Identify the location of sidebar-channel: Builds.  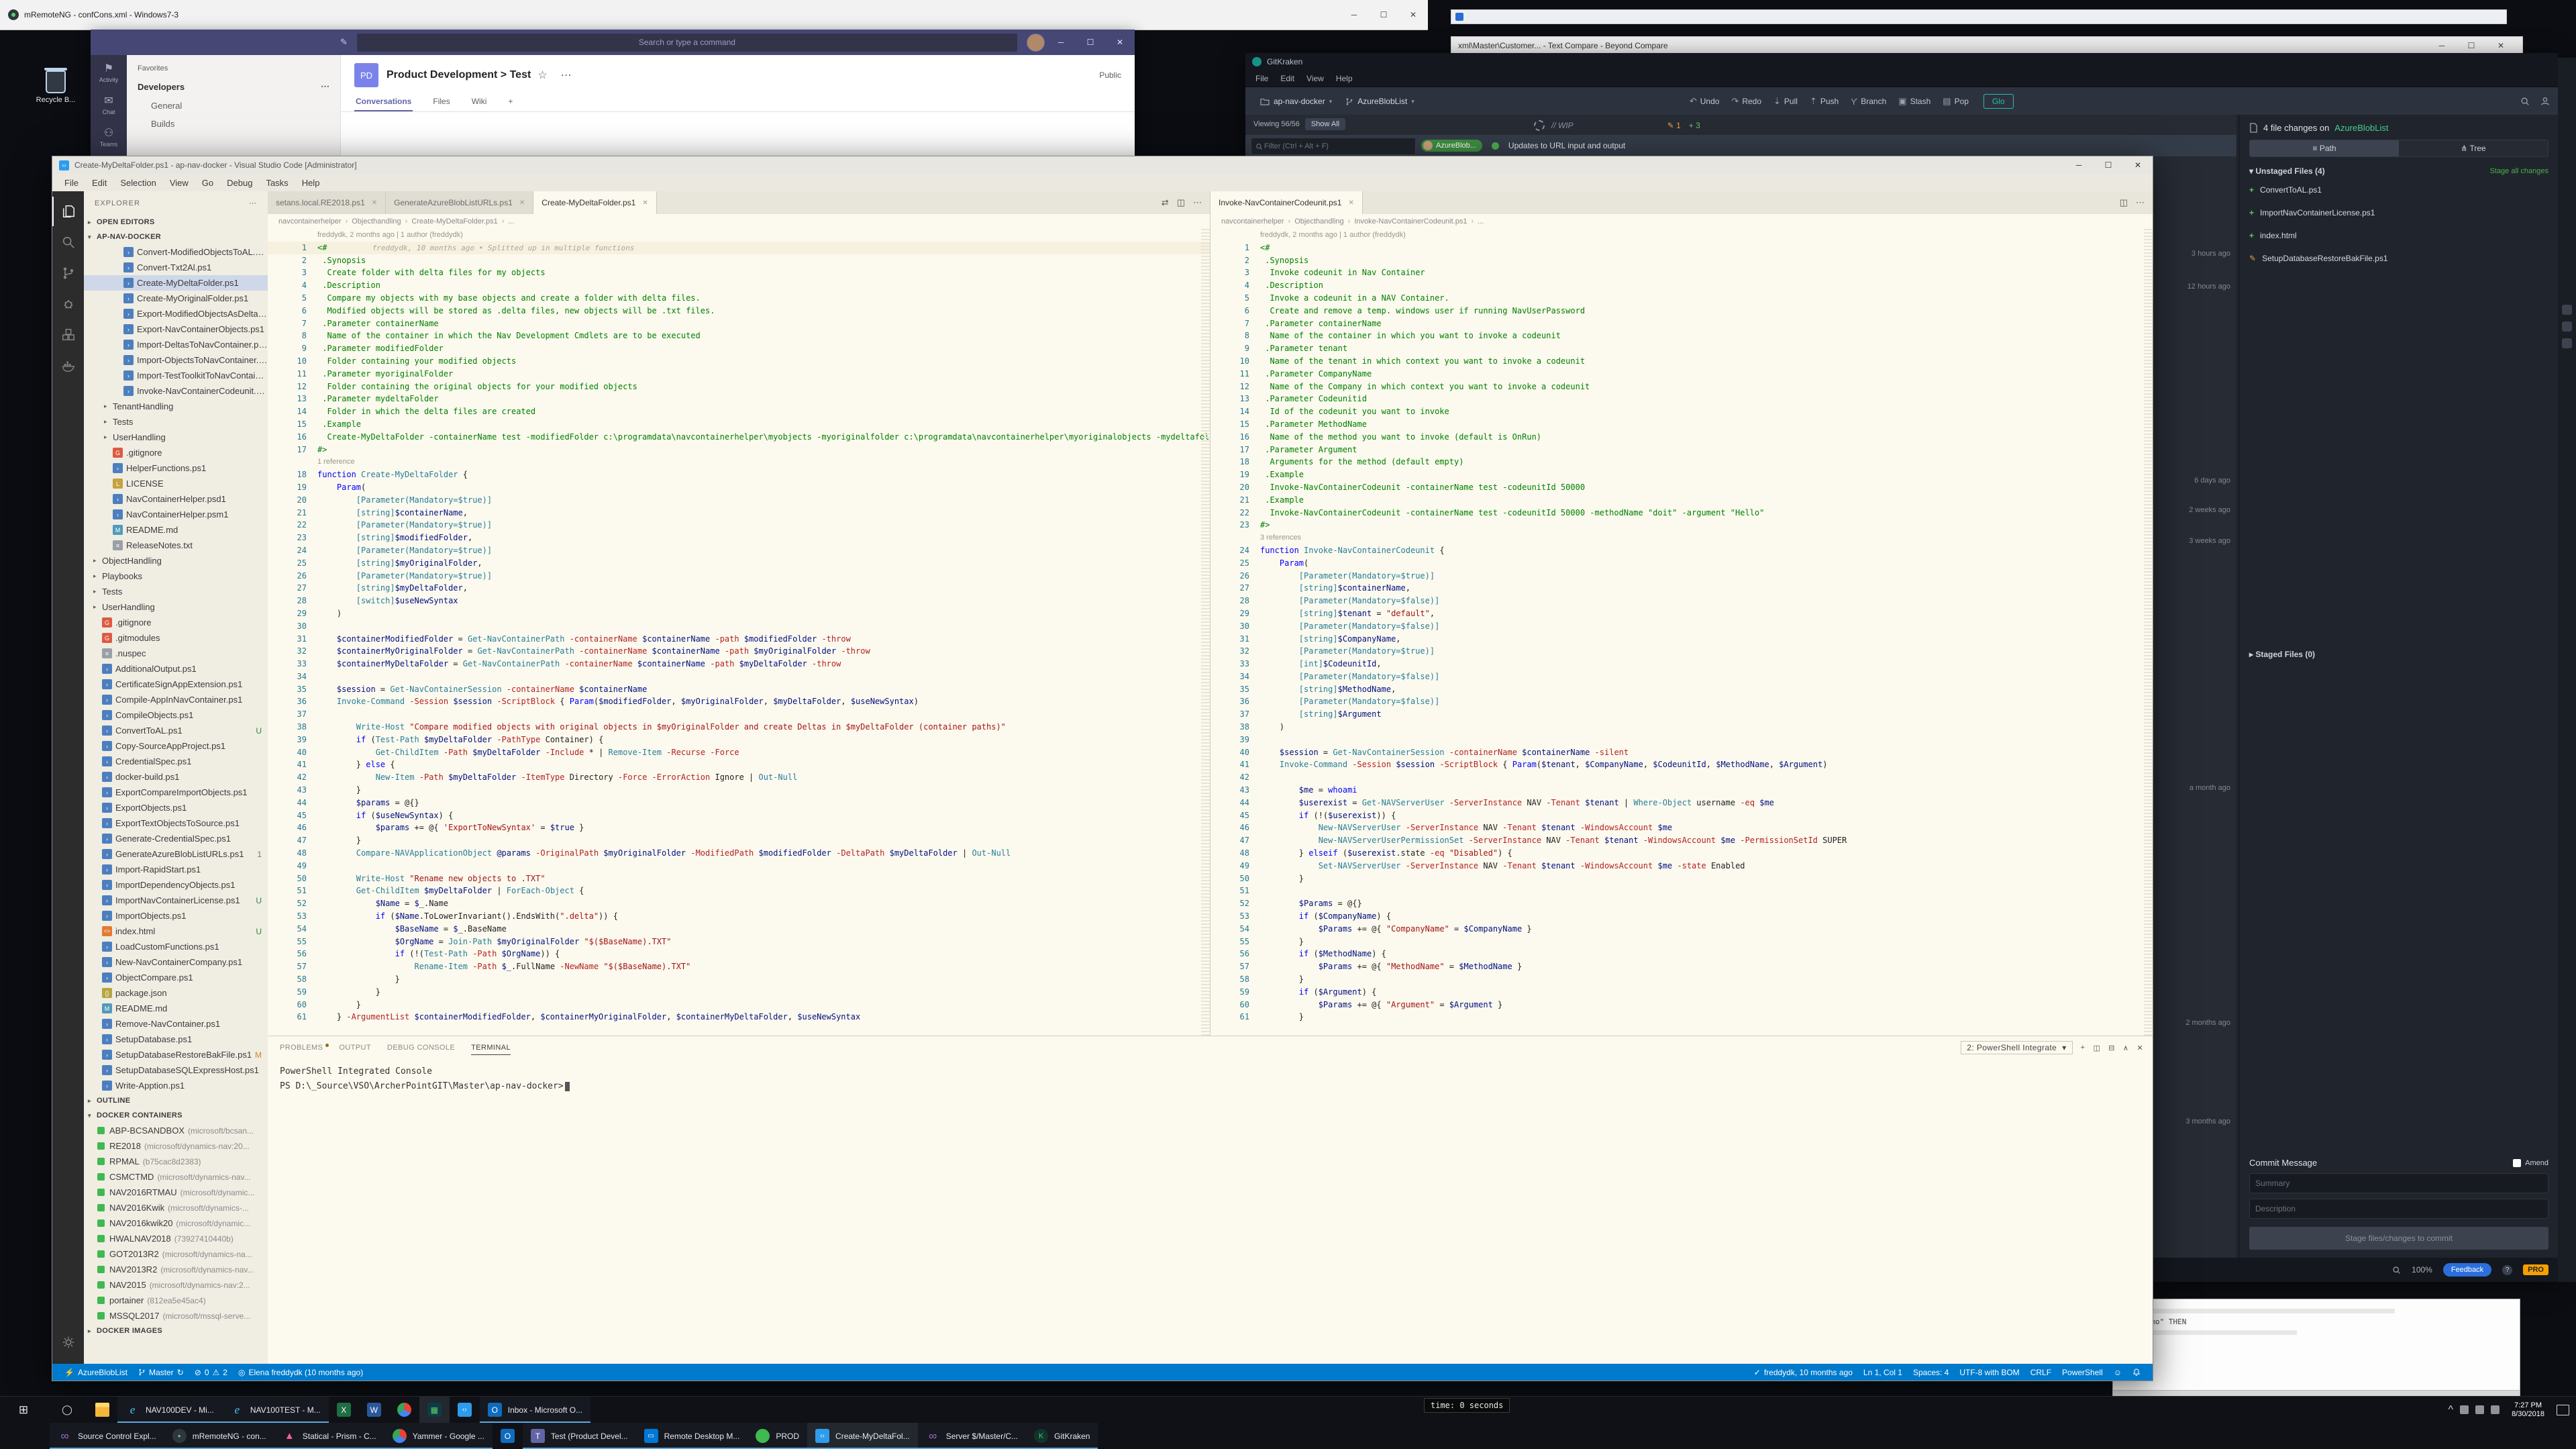
(233, 124).